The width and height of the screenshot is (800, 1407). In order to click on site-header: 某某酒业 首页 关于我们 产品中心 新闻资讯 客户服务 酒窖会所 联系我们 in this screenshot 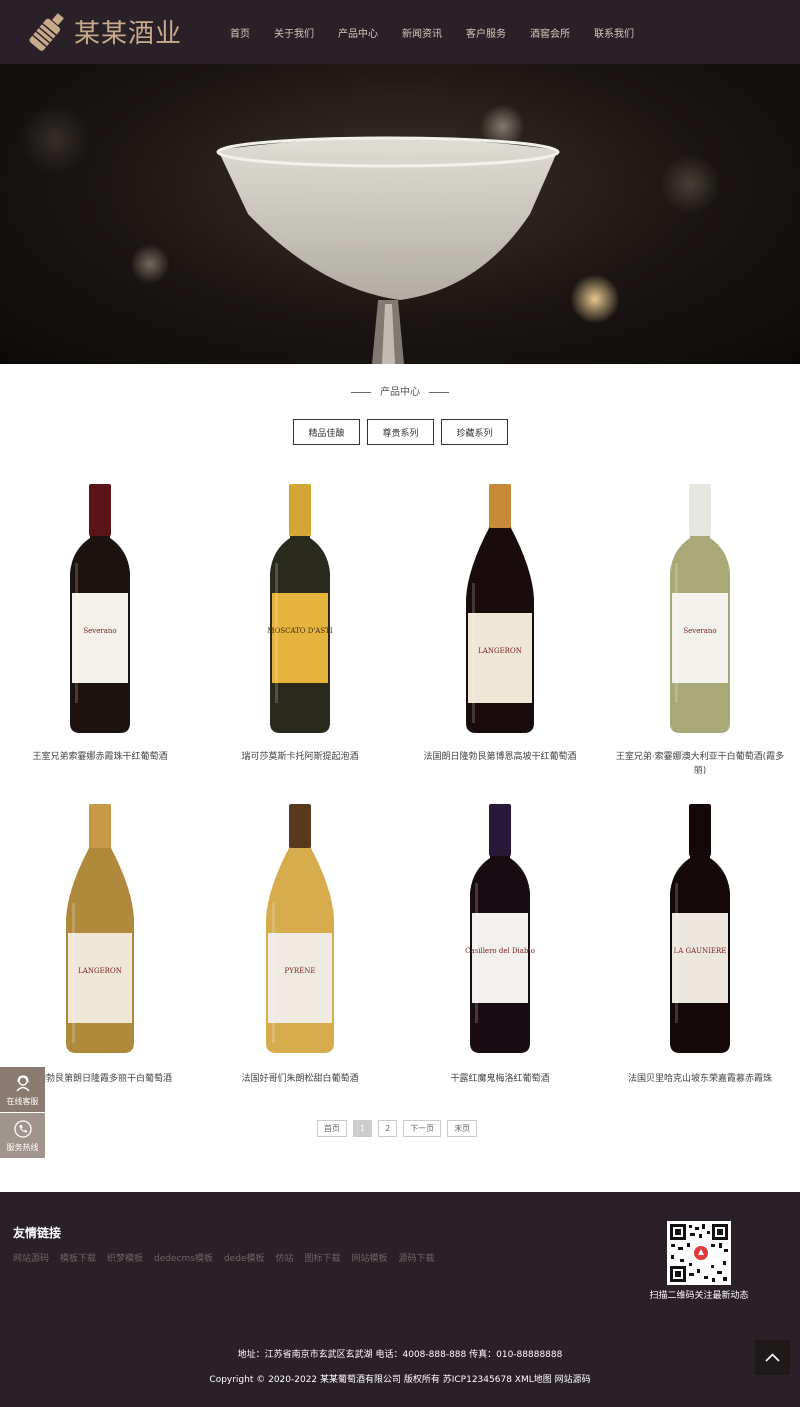, I will do `click(400, 32)`.